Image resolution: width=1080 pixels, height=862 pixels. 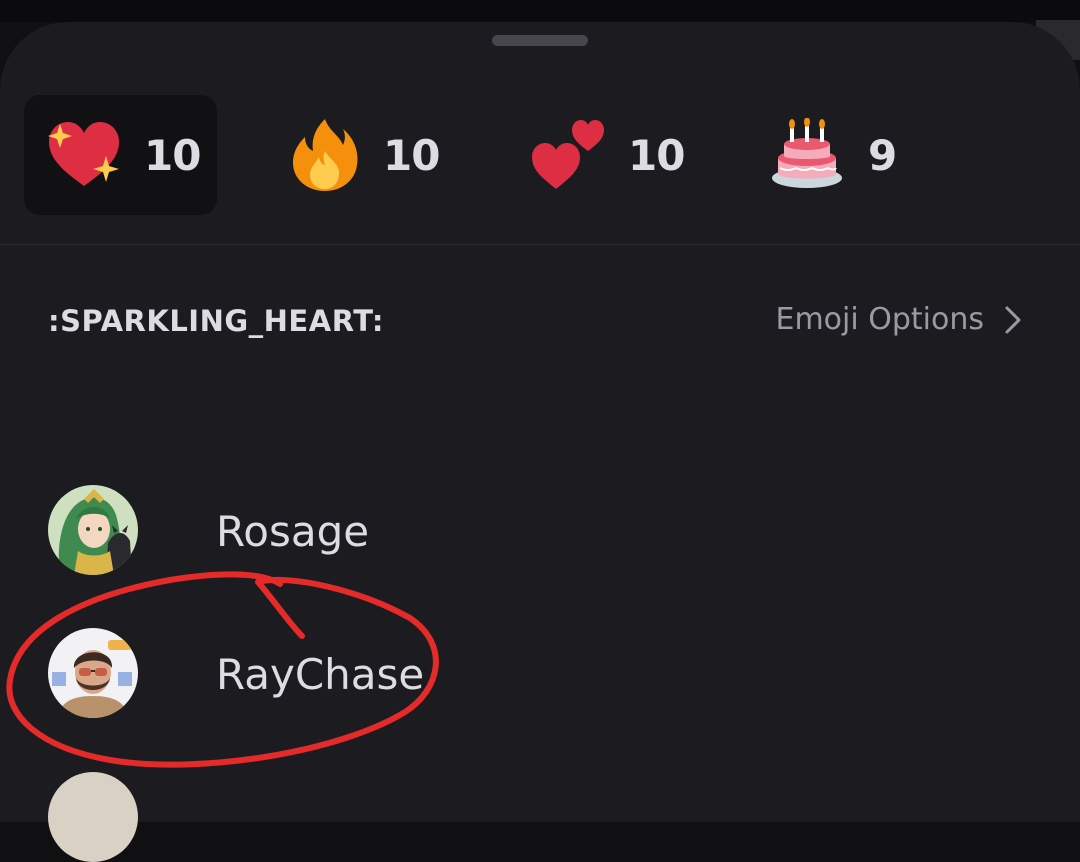 I want to click on status-bar, so click(x=540, y=11).